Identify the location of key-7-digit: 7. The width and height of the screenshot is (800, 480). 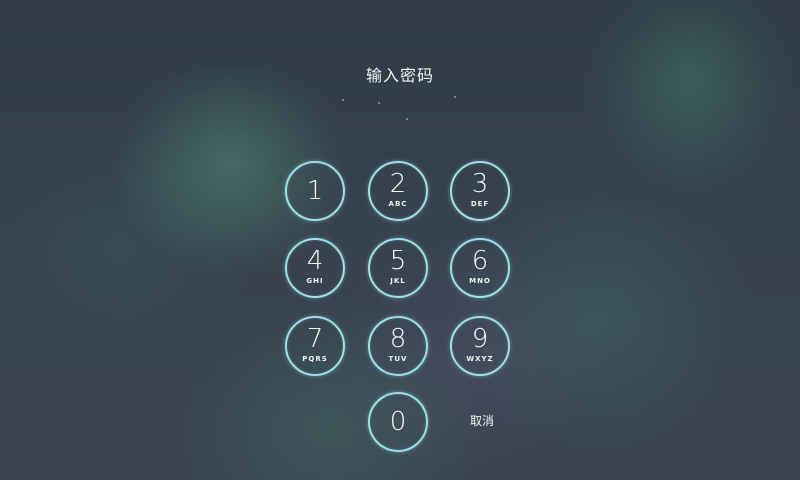
(315, 339).